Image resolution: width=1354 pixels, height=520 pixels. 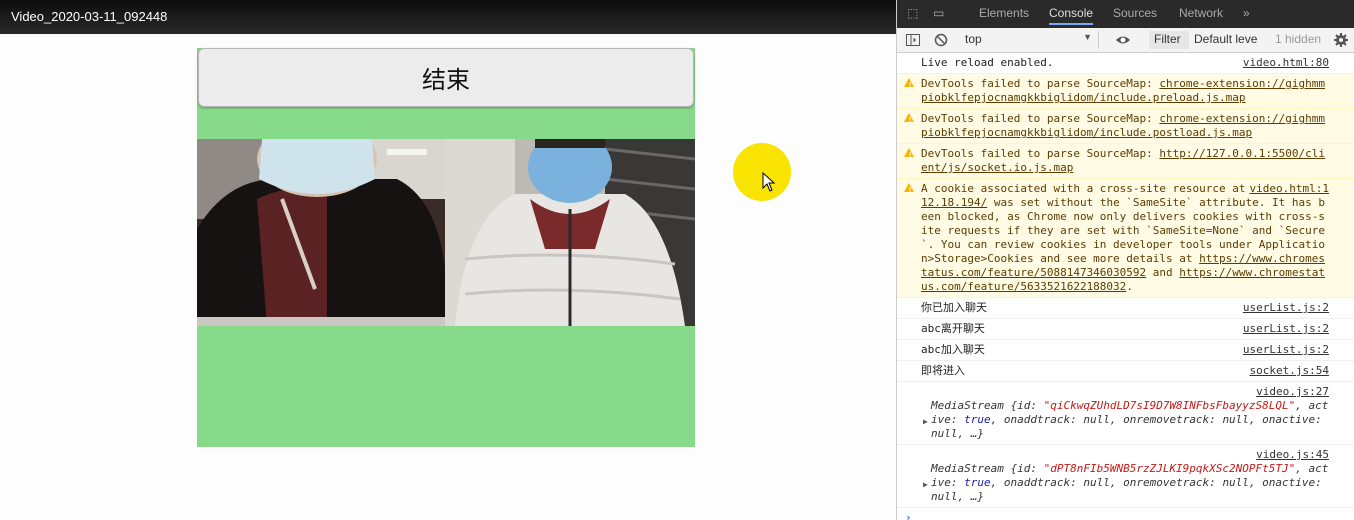 What do you see at coordinates (941, 40) in the screenshot?
I see `clear-console-icon` at bounding box center [941, 40].